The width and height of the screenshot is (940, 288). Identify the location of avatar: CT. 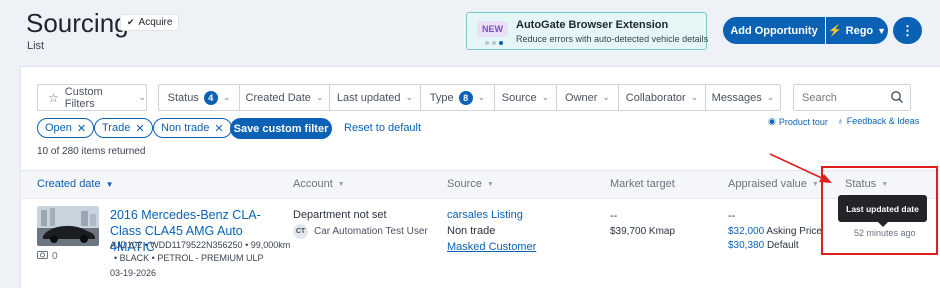
(300, 231).